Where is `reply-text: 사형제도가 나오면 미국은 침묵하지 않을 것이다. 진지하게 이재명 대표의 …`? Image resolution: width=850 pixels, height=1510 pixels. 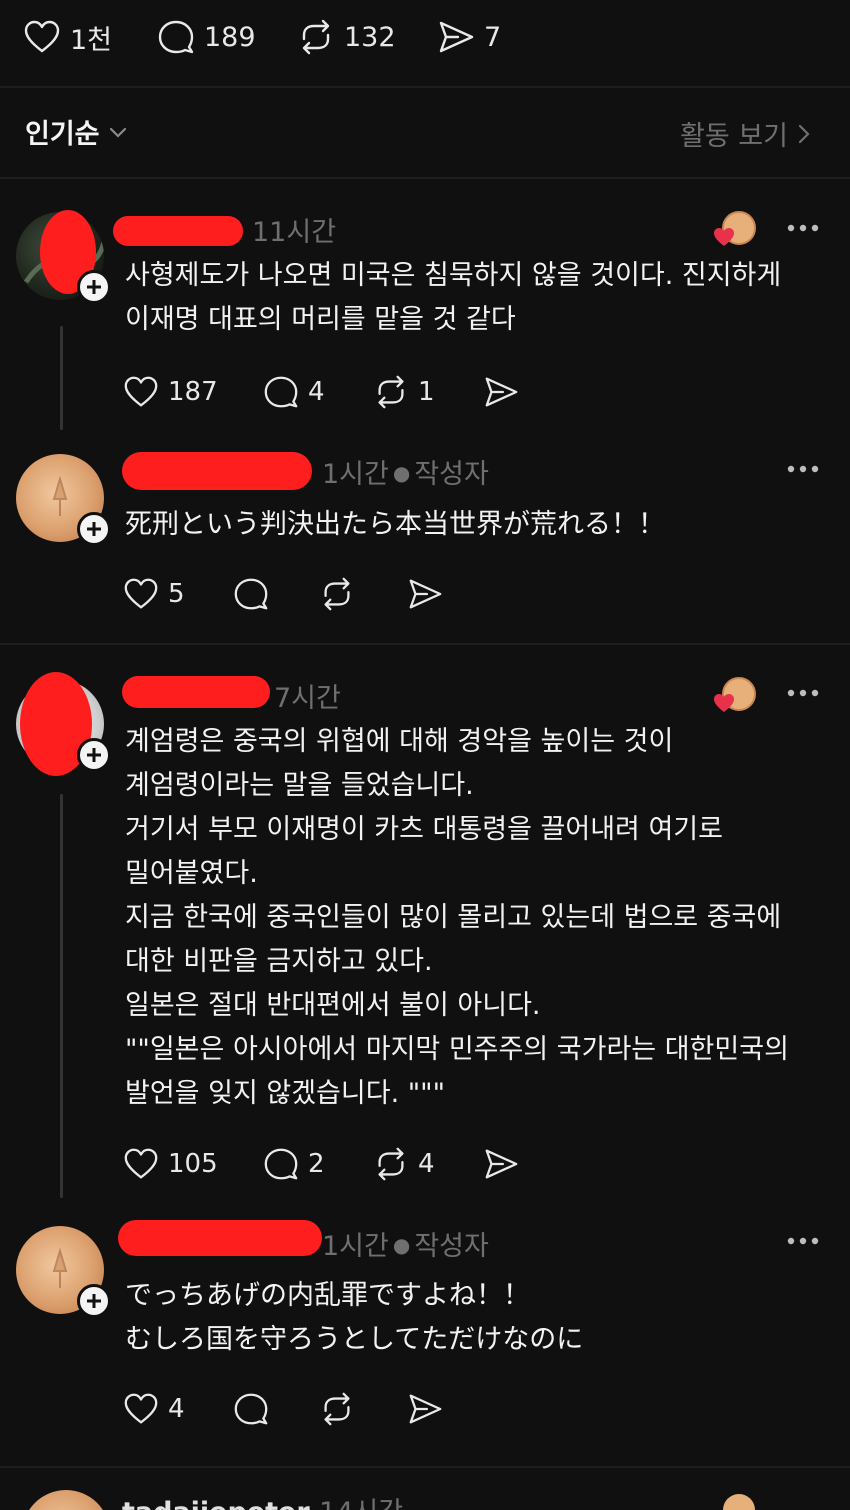
reply-text: 사형제도가 나오면 미국은 침묵하지 않을 것이다. 진지하게 이재명 대표의 … is located at coordinates (453, 297).